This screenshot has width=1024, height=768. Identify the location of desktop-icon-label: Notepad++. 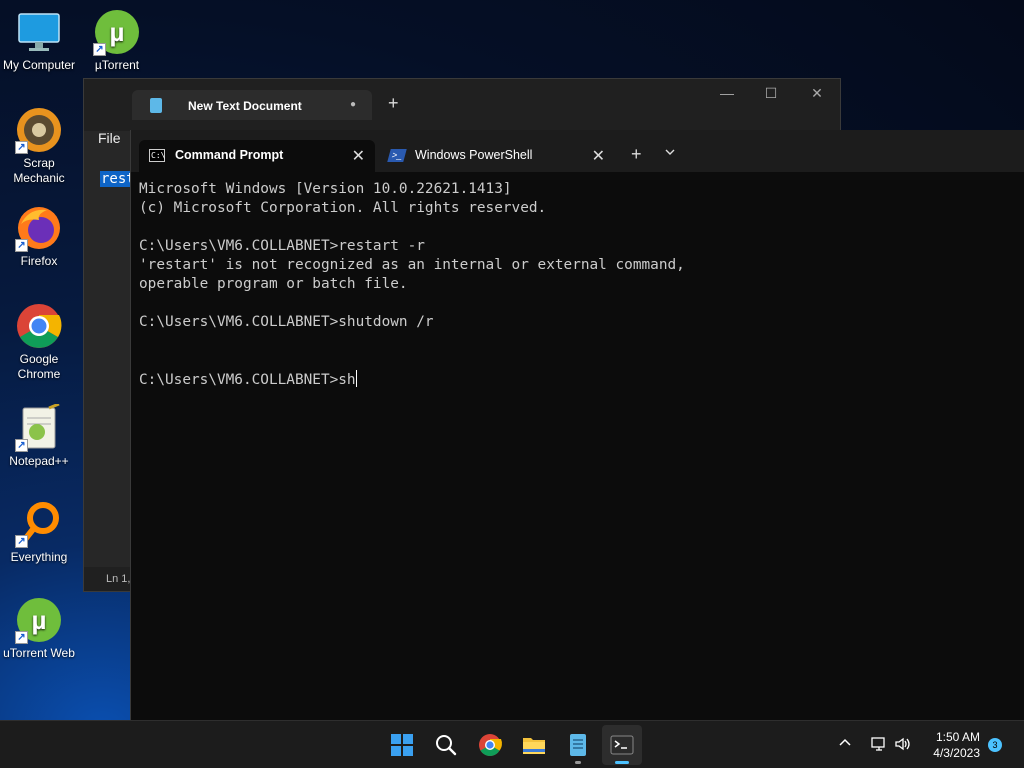
(39, 461).